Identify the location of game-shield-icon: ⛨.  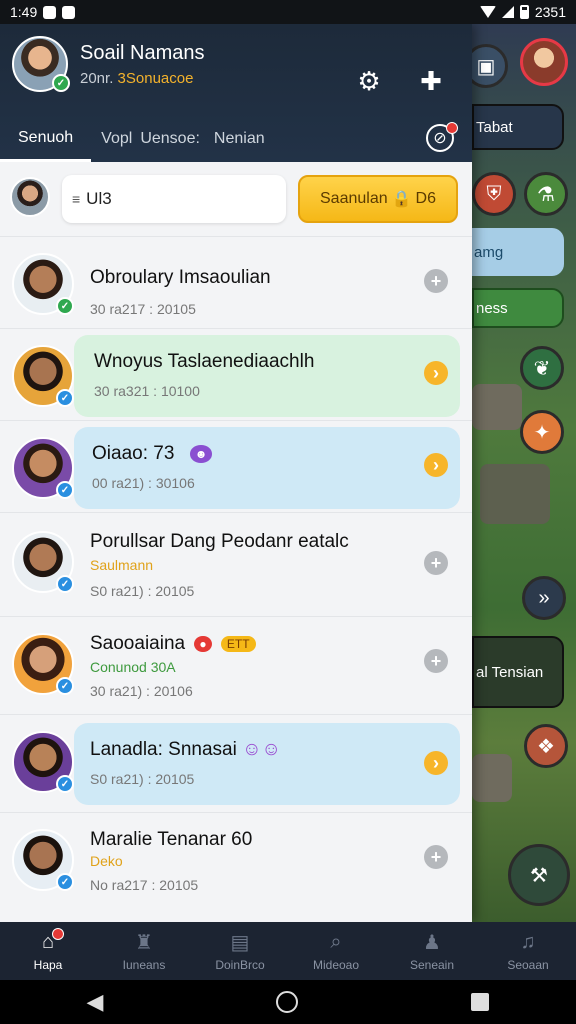
(494, 194).